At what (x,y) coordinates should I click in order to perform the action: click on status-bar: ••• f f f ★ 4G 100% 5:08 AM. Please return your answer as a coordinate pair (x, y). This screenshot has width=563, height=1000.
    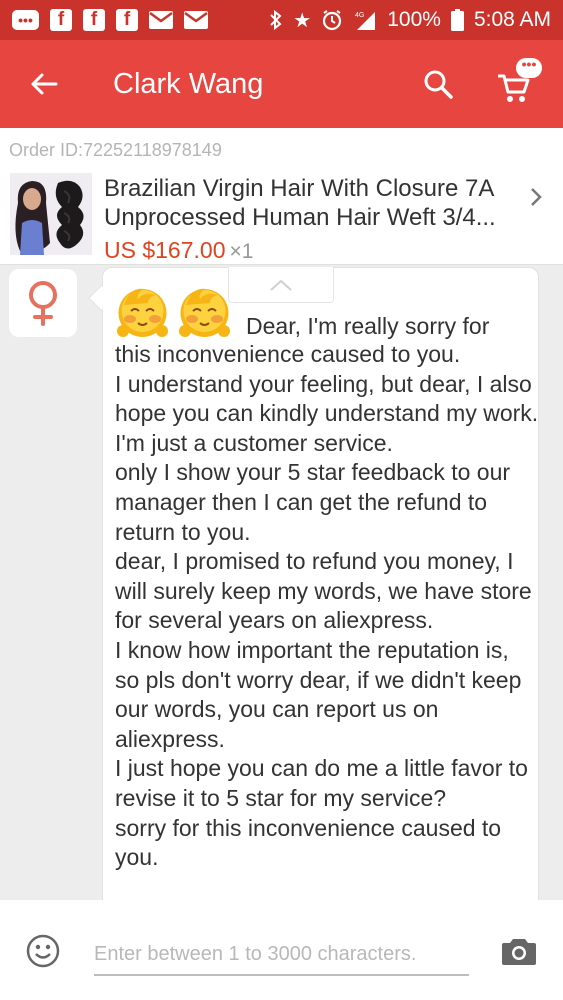
    Looking at the image, I should click on (281, 20).